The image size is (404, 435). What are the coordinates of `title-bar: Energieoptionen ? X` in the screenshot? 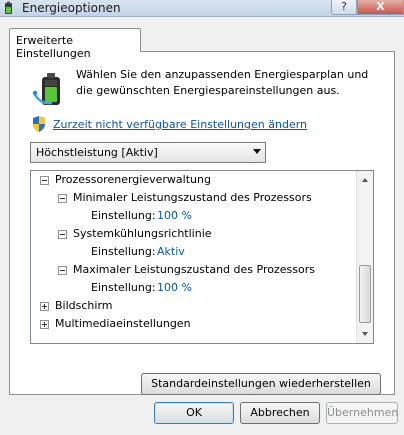 It's located at (202, 8).